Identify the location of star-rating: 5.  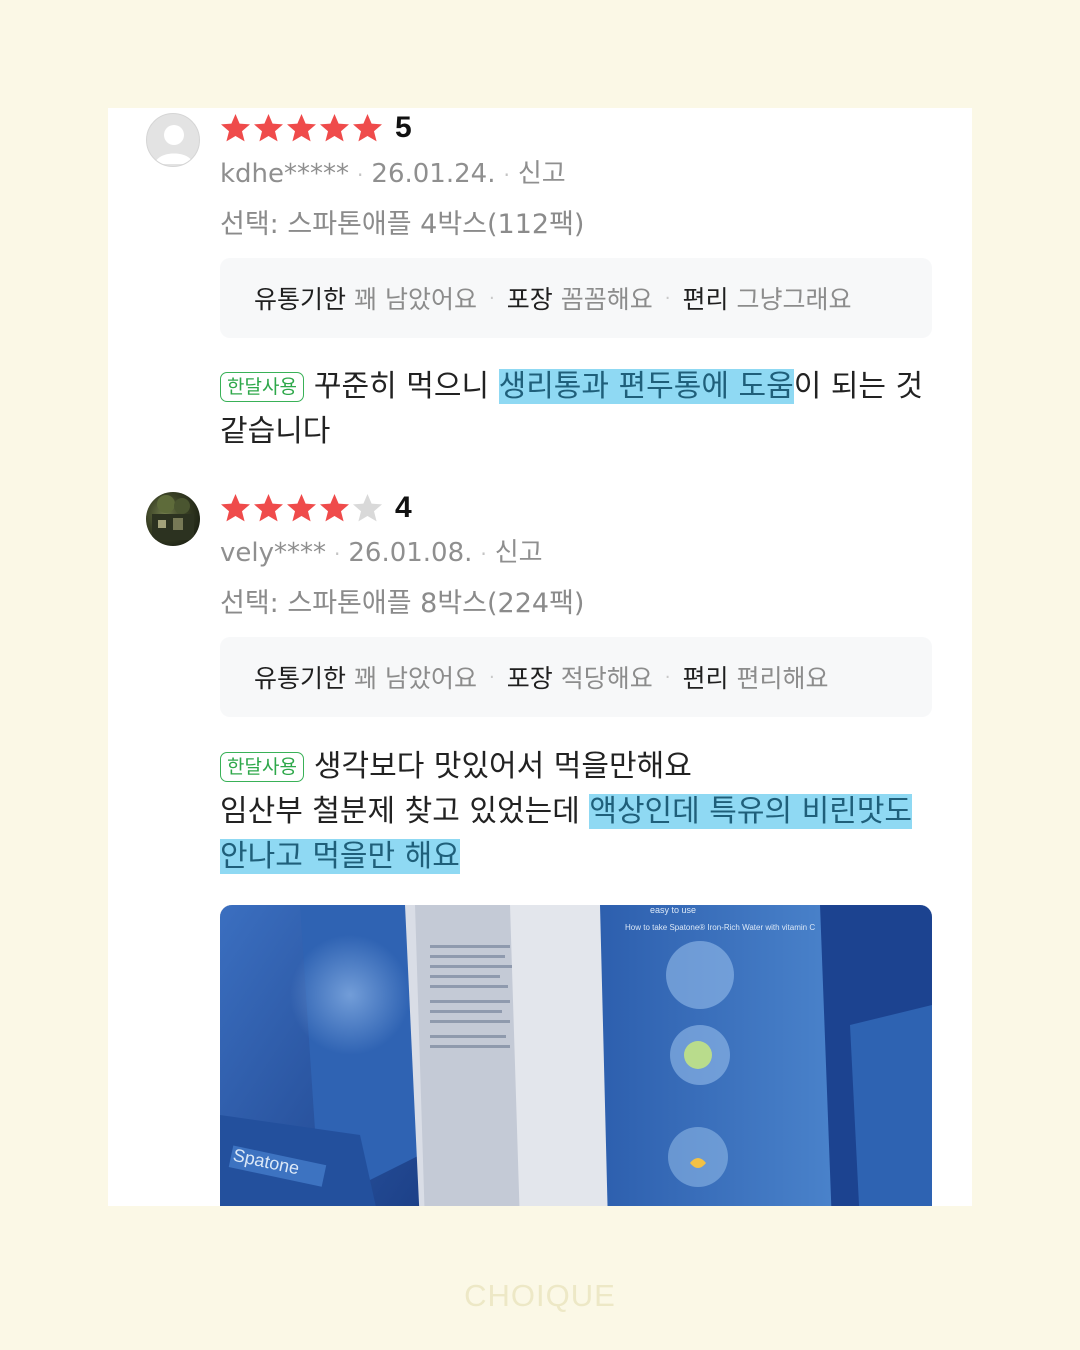
(316, 128).